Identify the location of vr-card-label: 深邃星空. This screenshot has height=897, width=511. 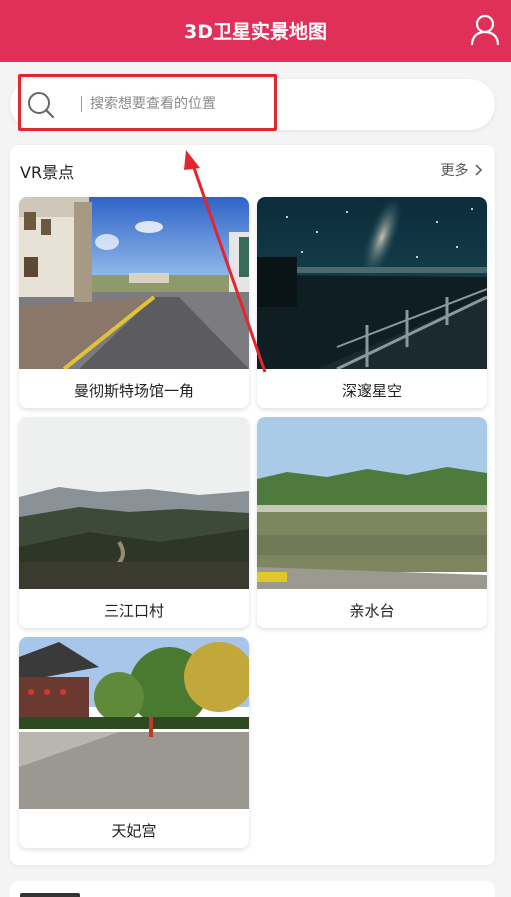
(371, 391).